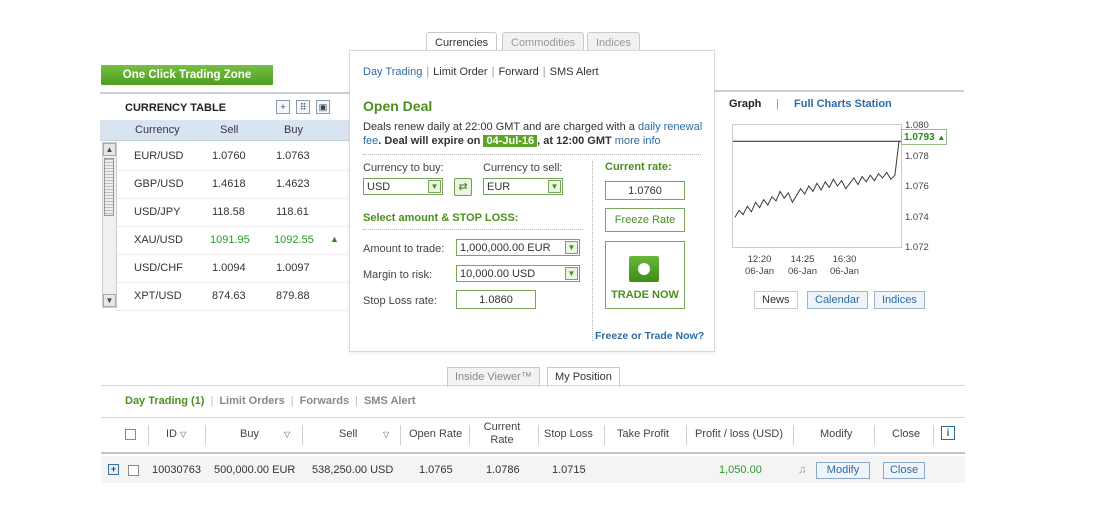 This screenshot has width=1118, height=518. Describe the element at coordinates (392, 72) in the screenshot. I see `nav-day-trading: Day Trading` at that location.